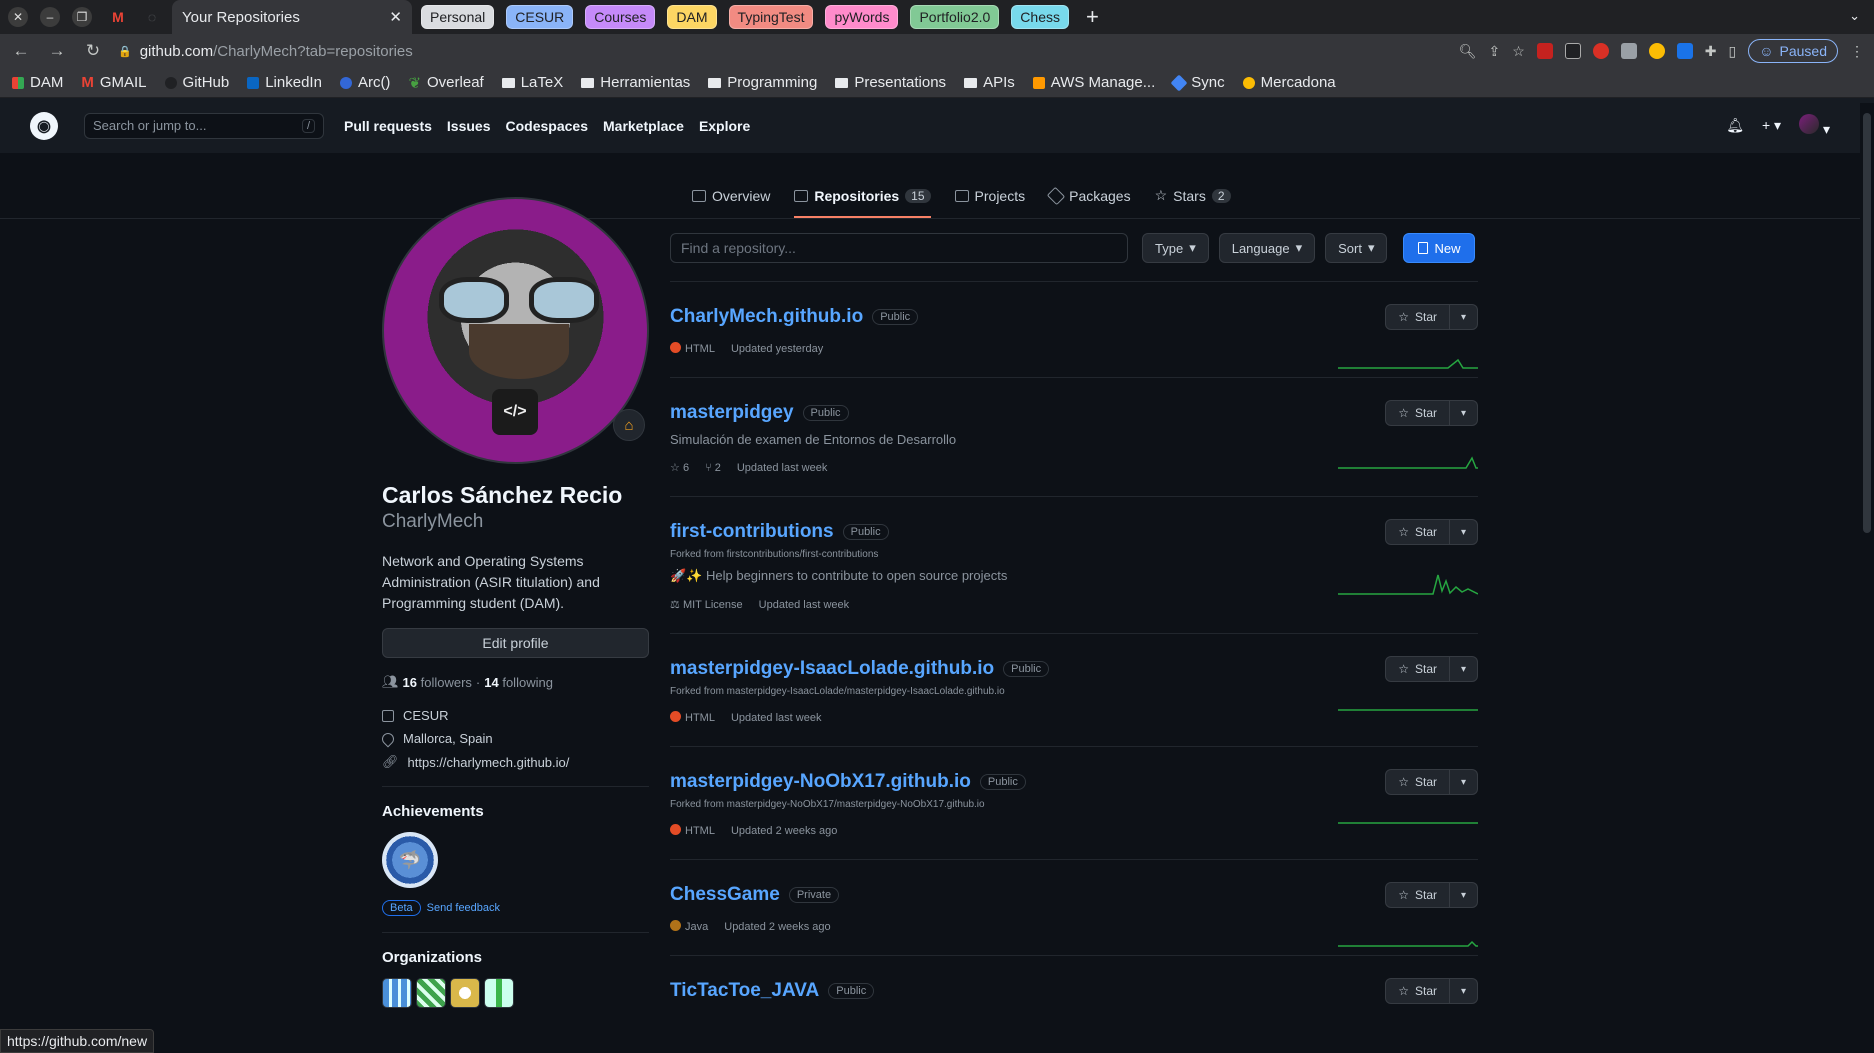  I want to click on nav-marketplace: Marketplace, so click(643, 126).